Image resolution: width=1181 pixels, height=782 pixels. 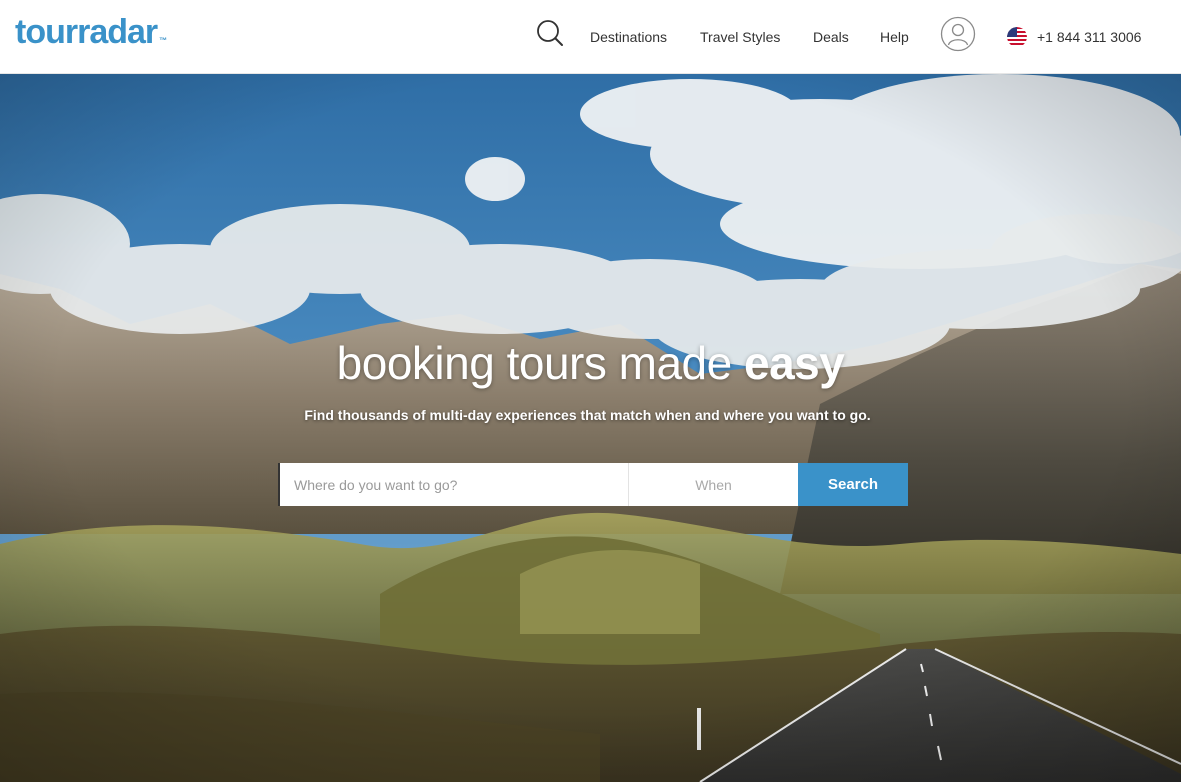 I want to click on date-when-input, so click(x=713, y=484).